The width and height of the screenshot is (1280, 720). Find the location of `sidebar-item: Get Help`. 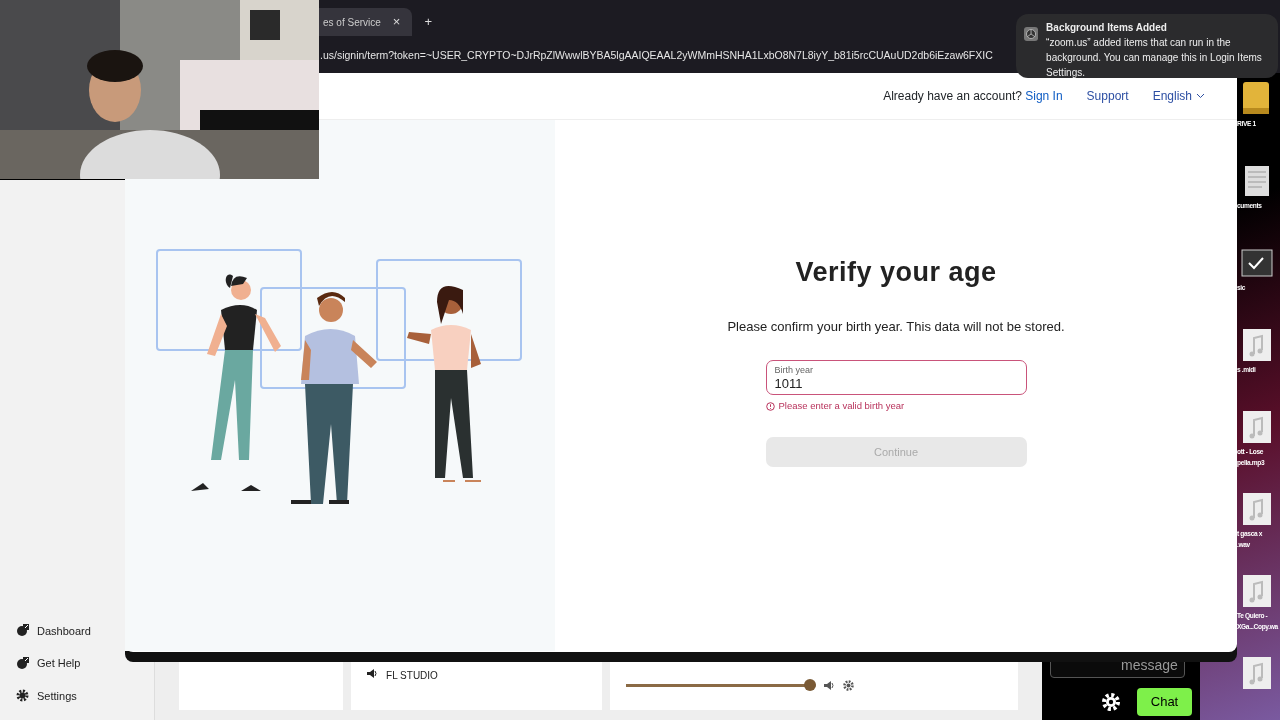

sidebar-item: Get Help is located at coordinates (48, 663).